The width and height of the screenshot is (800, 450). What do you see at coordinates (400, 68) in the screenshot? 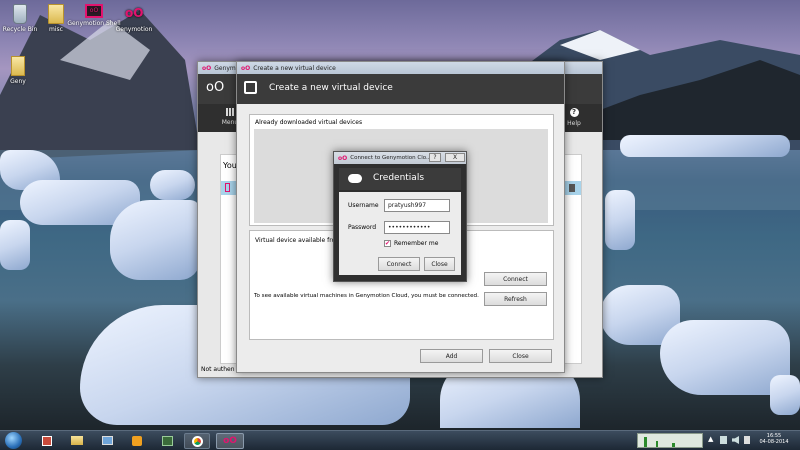
I see `create-dialog-titlebar: oO Create a new virtual device` at bounding box center [400, 68].